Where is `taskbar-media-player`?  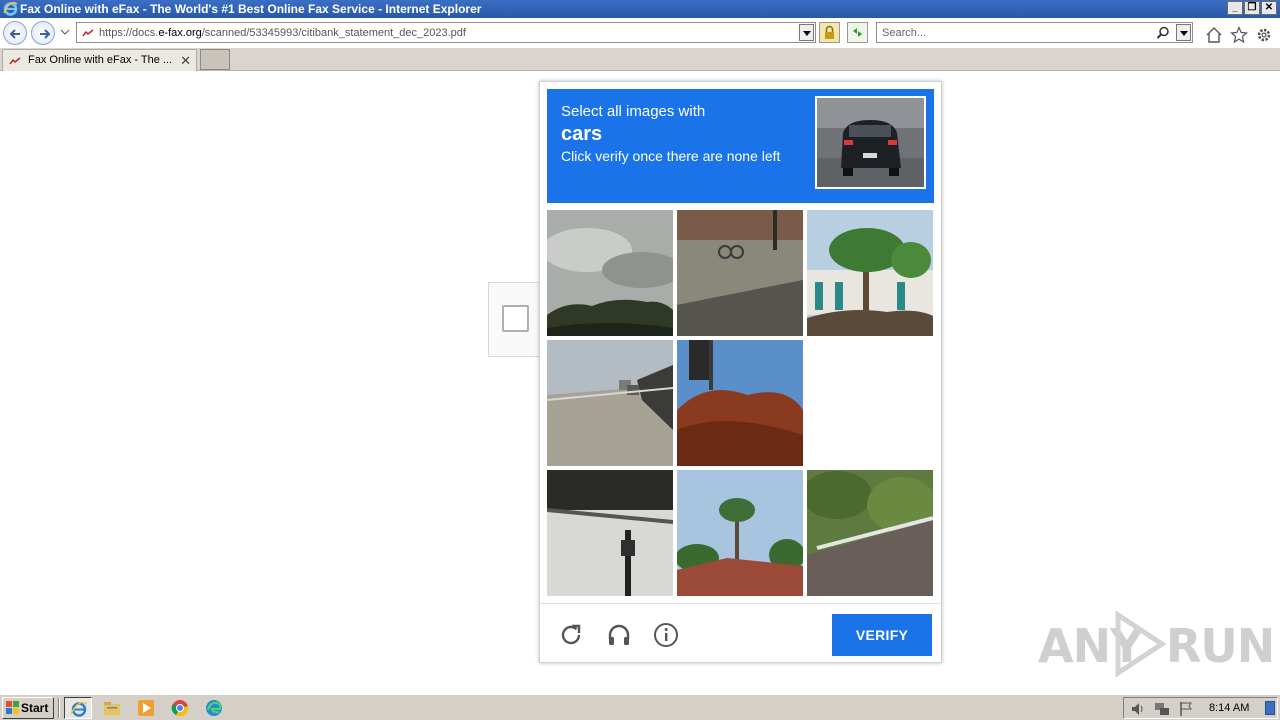 taskbar-media-player is located at coordinates (146, 708).